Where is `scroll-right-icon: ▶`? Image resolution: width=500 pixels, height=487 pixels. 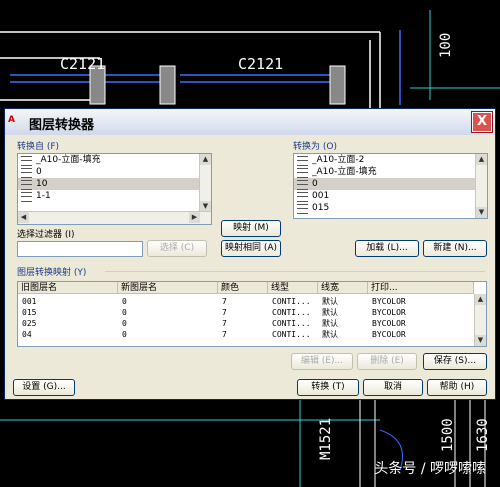
scroll-right-icon: ▶ is located at coordinates (194, 217).